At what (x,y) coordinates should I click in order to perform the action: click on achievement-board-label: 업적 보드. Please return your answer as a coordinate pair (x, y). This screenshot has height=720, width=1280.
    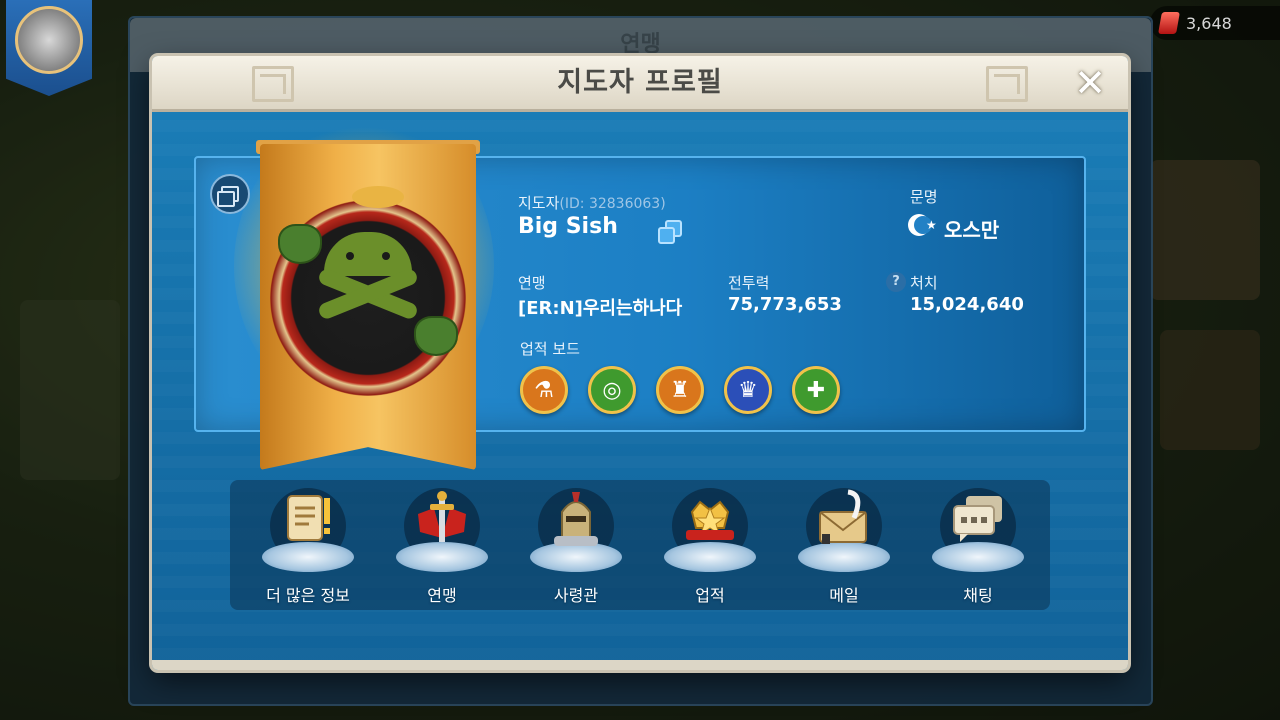
    Looking at the image, I should click on (550, 349).